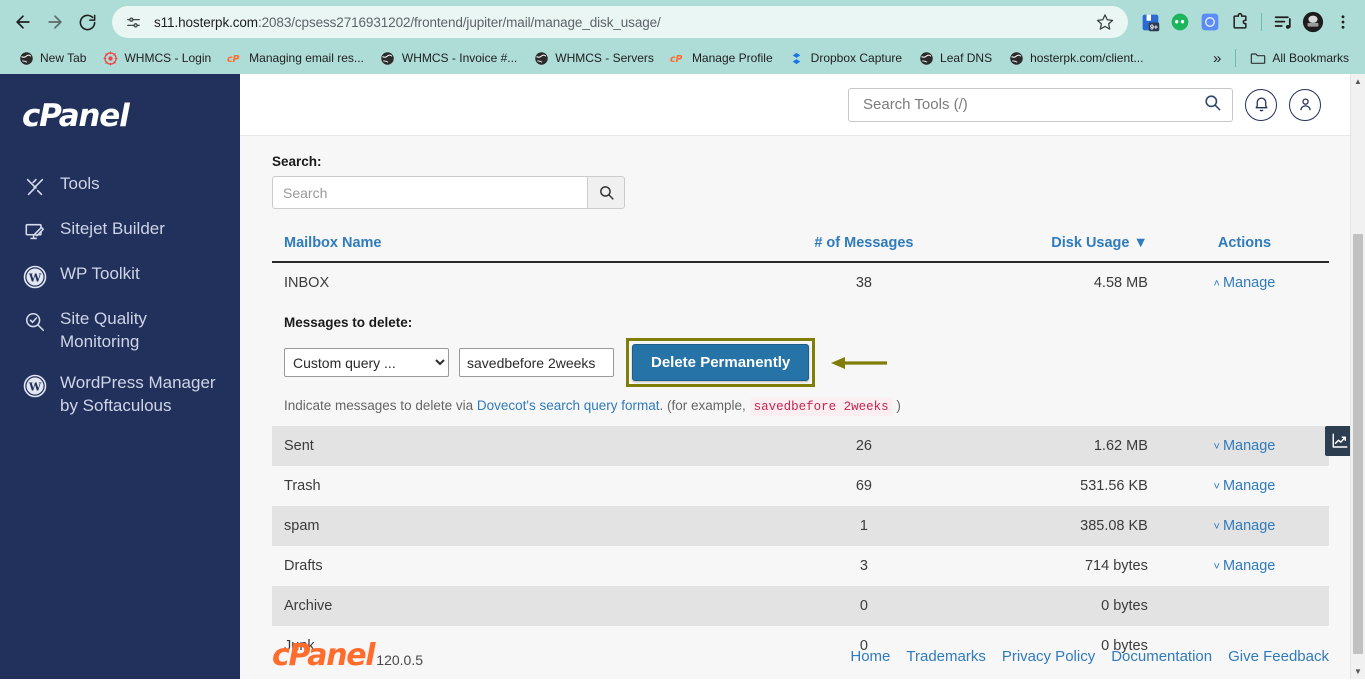 Image resolution: width=1365 pixels, height=685 pixels. I want to click on star-icon, so click(1105, 22).